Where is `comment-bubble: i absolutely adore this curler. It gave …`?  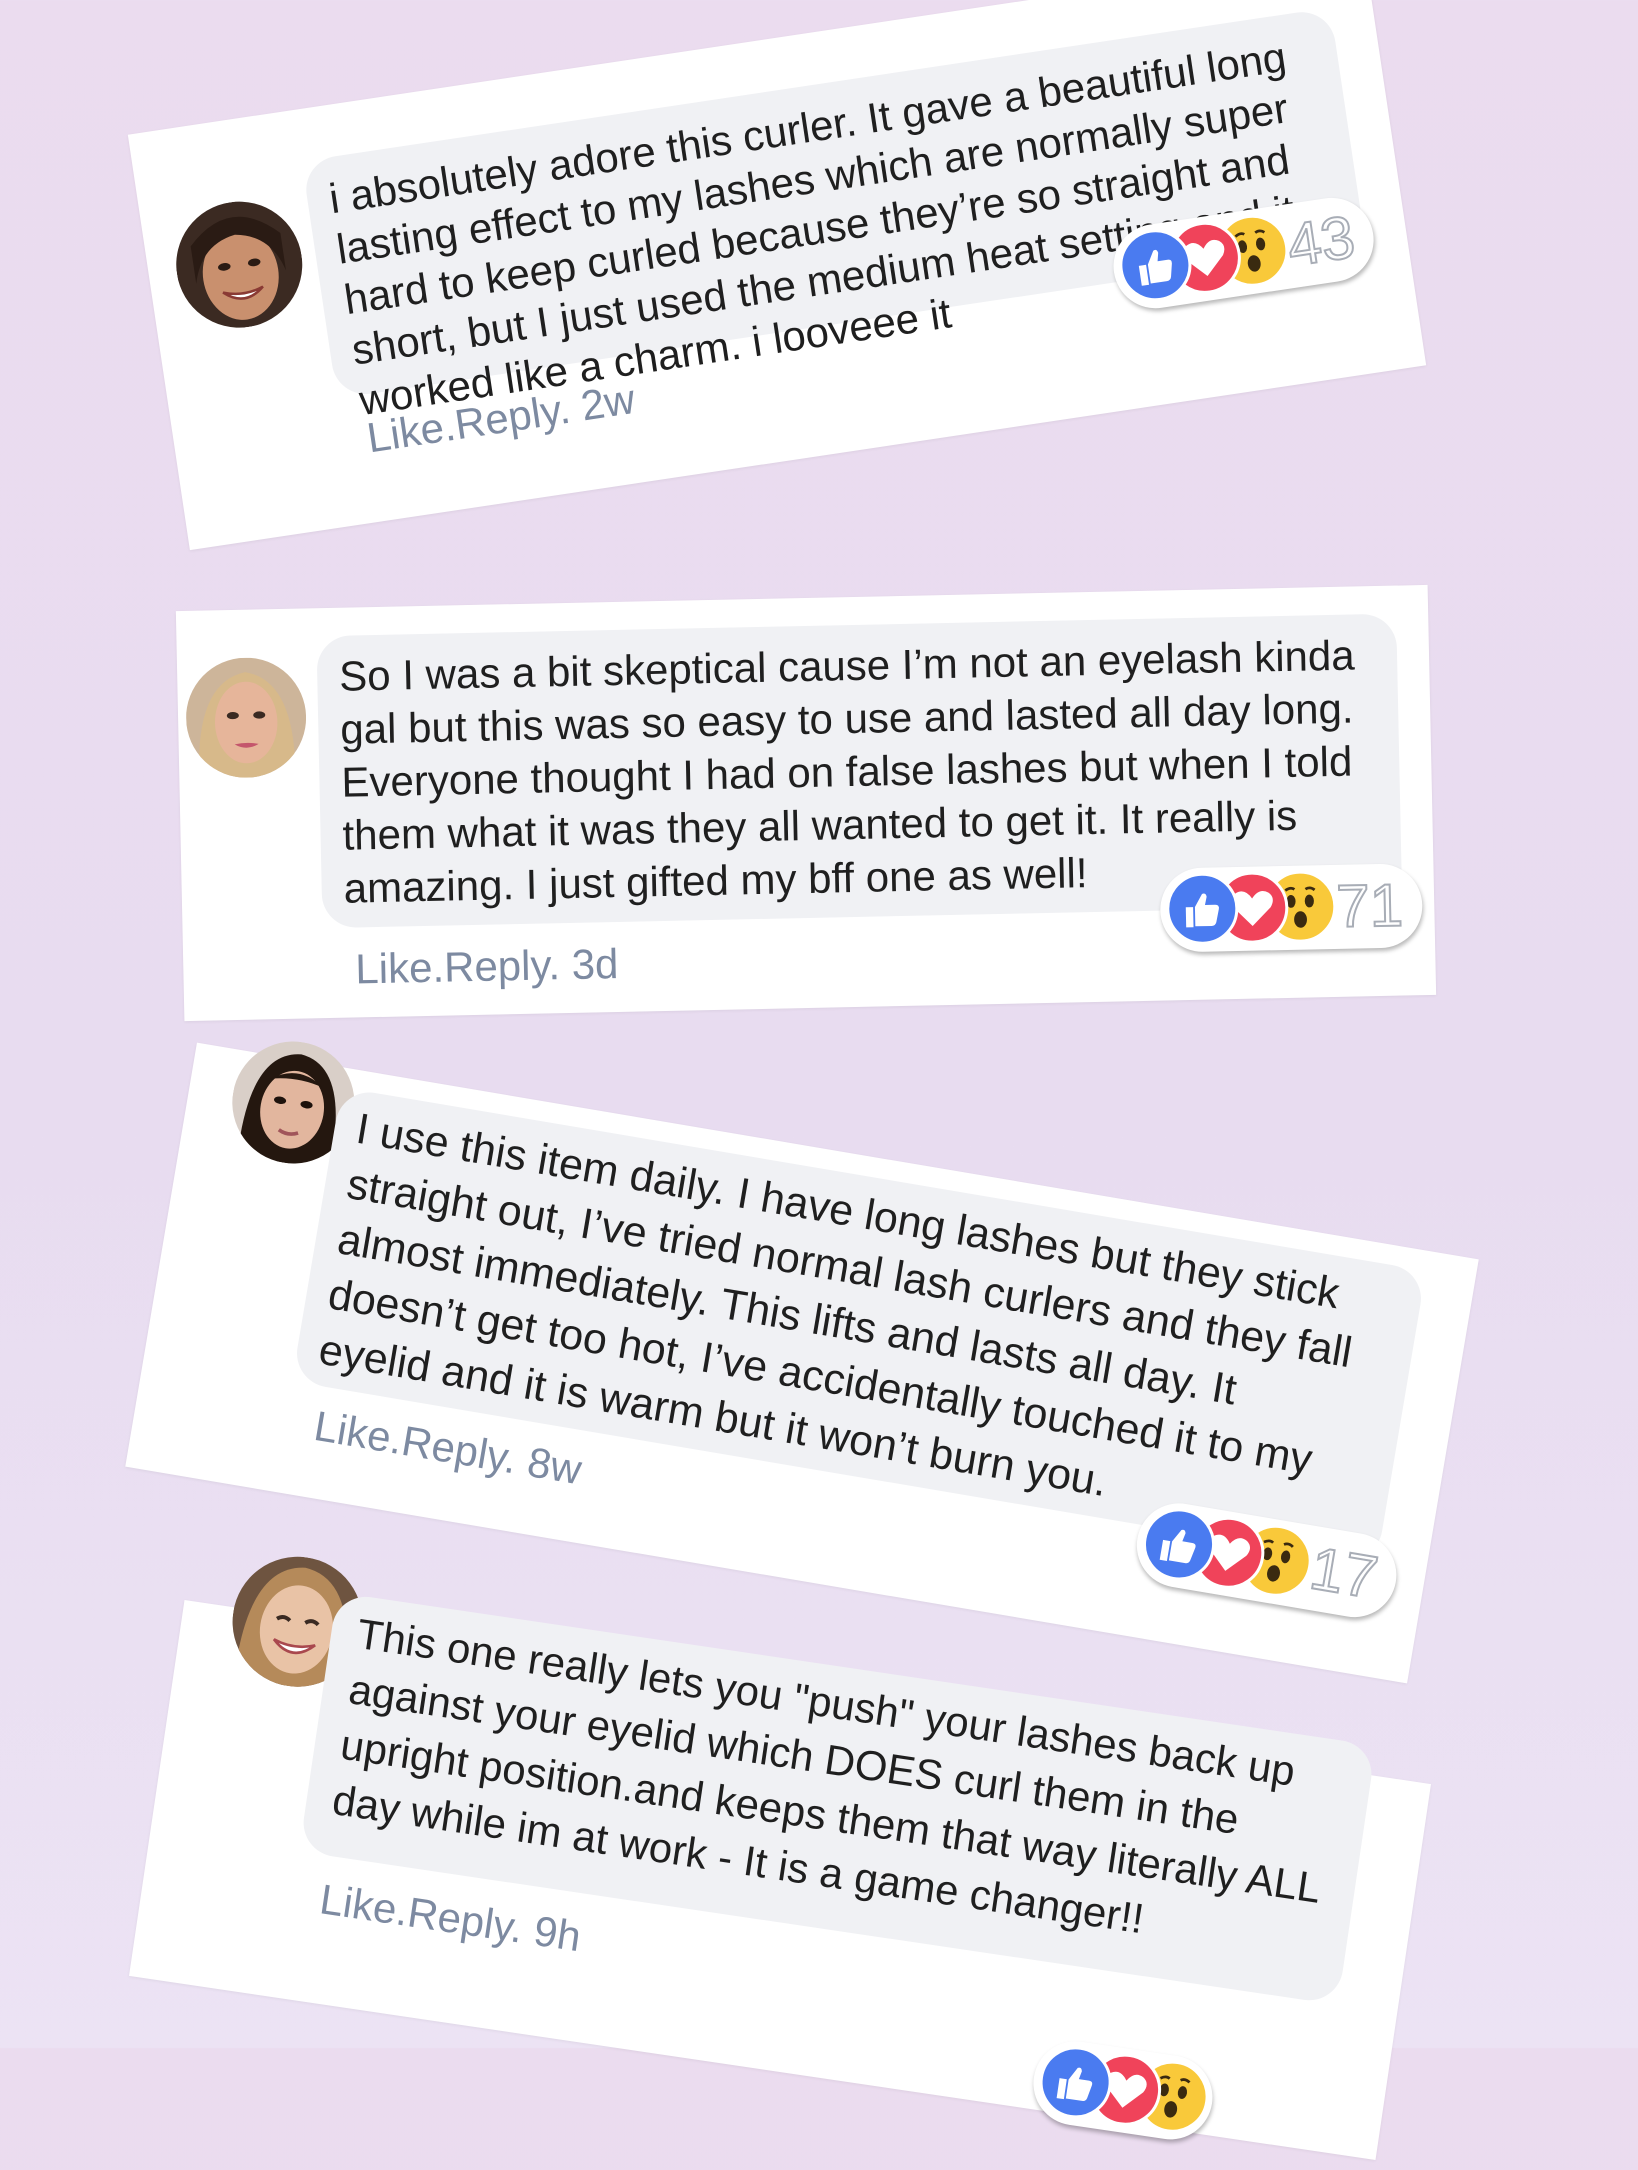 comment-bubble: i absolutely adore this curler. It gave … is located at coordinates (833, 215).